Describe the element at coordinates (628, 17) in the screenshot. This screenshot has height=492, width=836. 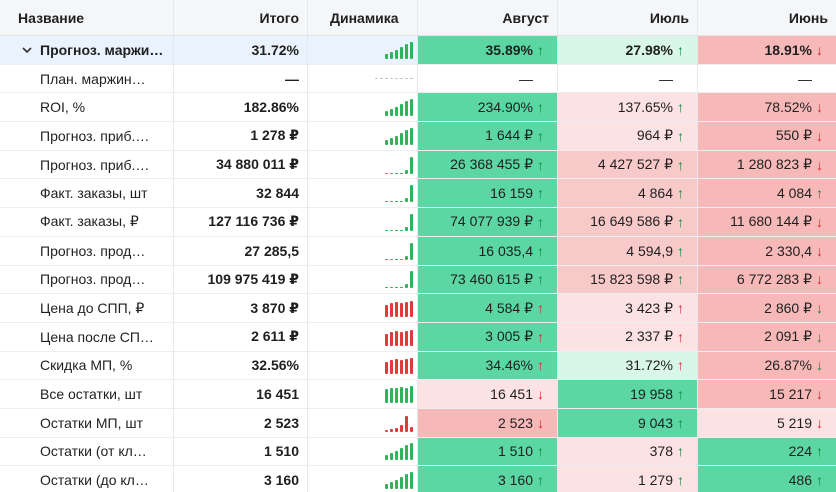
I see `column-header-july: Июль` at that location.